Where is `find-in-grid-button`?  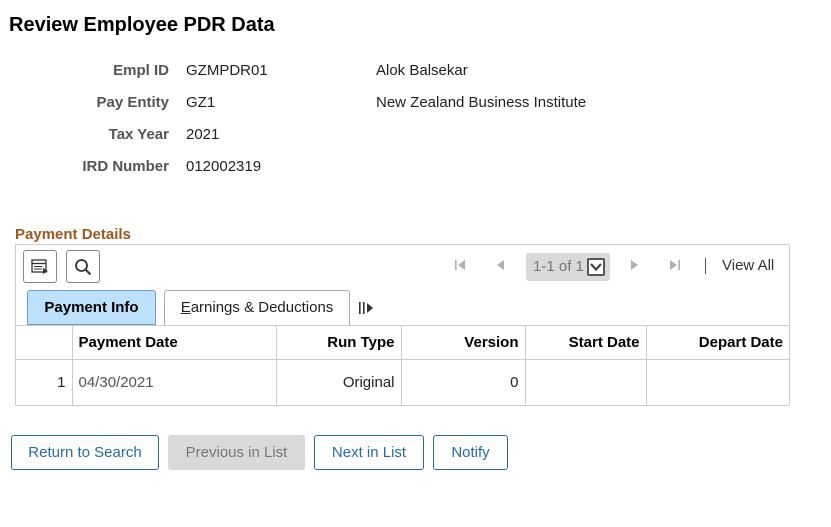 find-in-grid-button is located at coordinates (83, 266).